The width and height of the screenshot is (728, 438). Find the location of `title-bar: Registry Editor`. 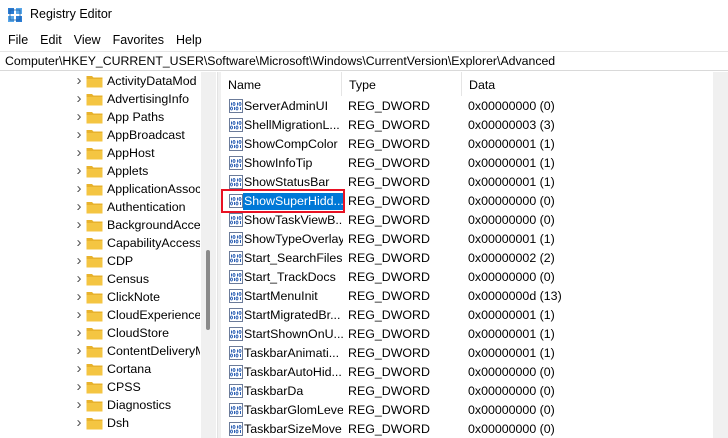

title-bar: Registry Editor is located at coordinates (364, 15).